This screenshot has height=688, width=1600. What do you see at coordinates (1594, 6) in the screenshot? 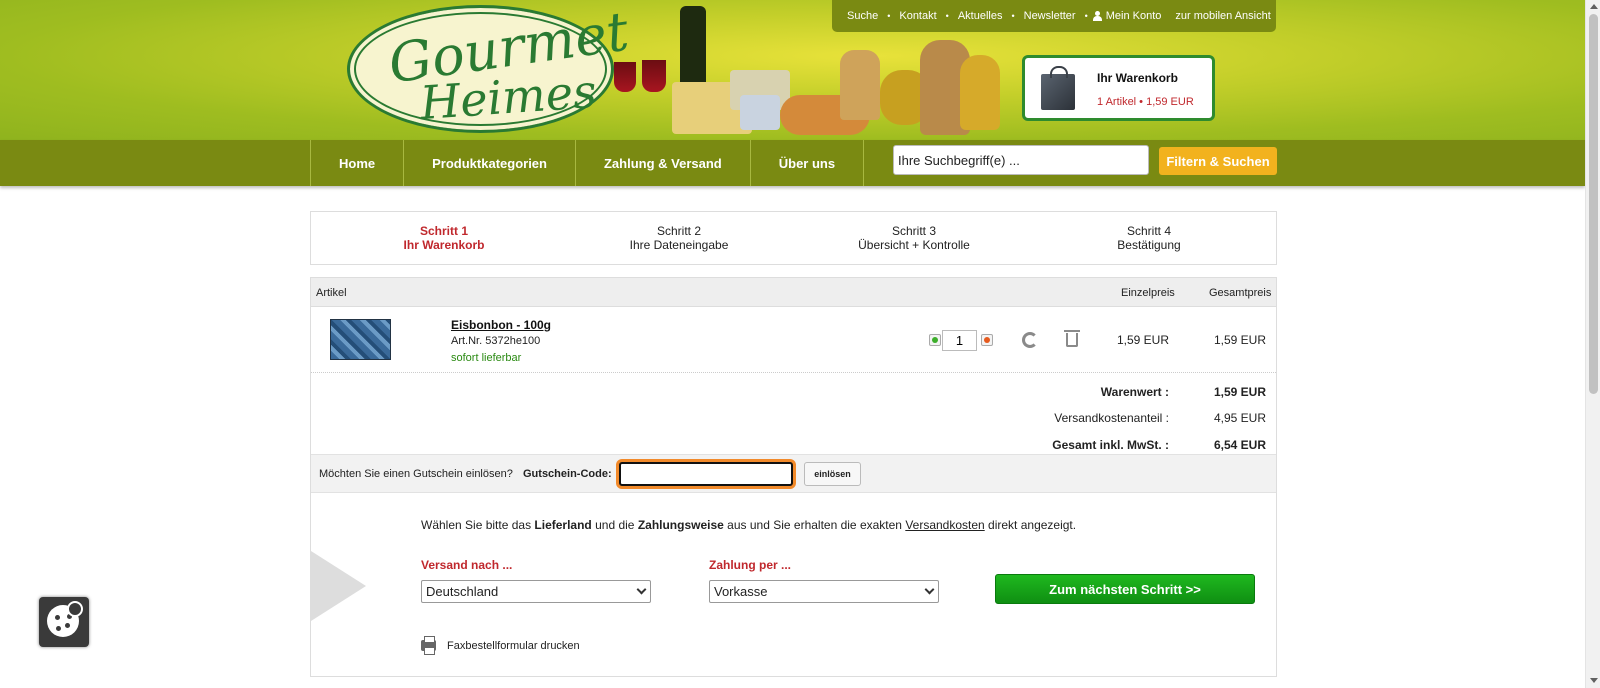
I see `scroll-up-arrow-icon` at bounding box center [1594, 6].